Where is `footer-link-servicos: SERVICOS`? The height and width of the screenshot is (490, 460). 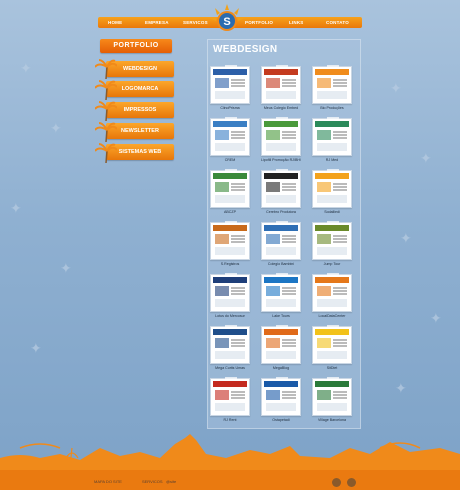
footer-link-servicos: SERVICOS is located at coordinates (152, 481).